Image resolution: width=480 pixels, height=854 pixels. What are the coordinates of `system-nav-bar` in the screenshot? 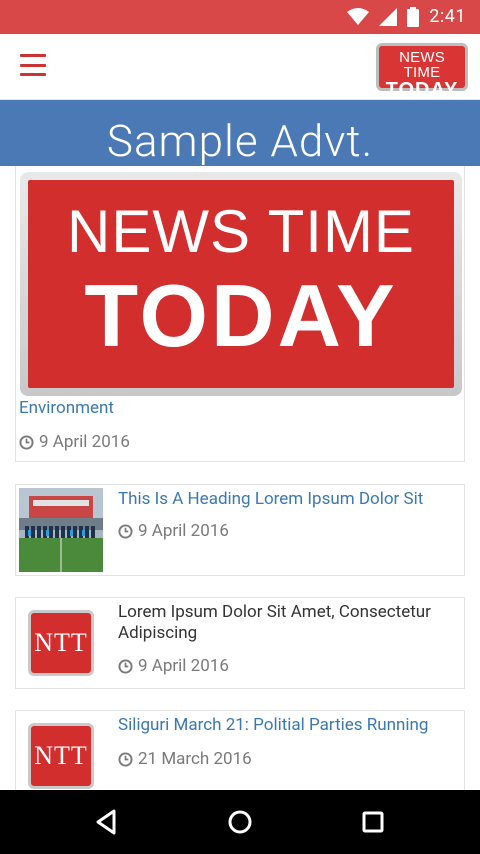 It's located at (240, 822).